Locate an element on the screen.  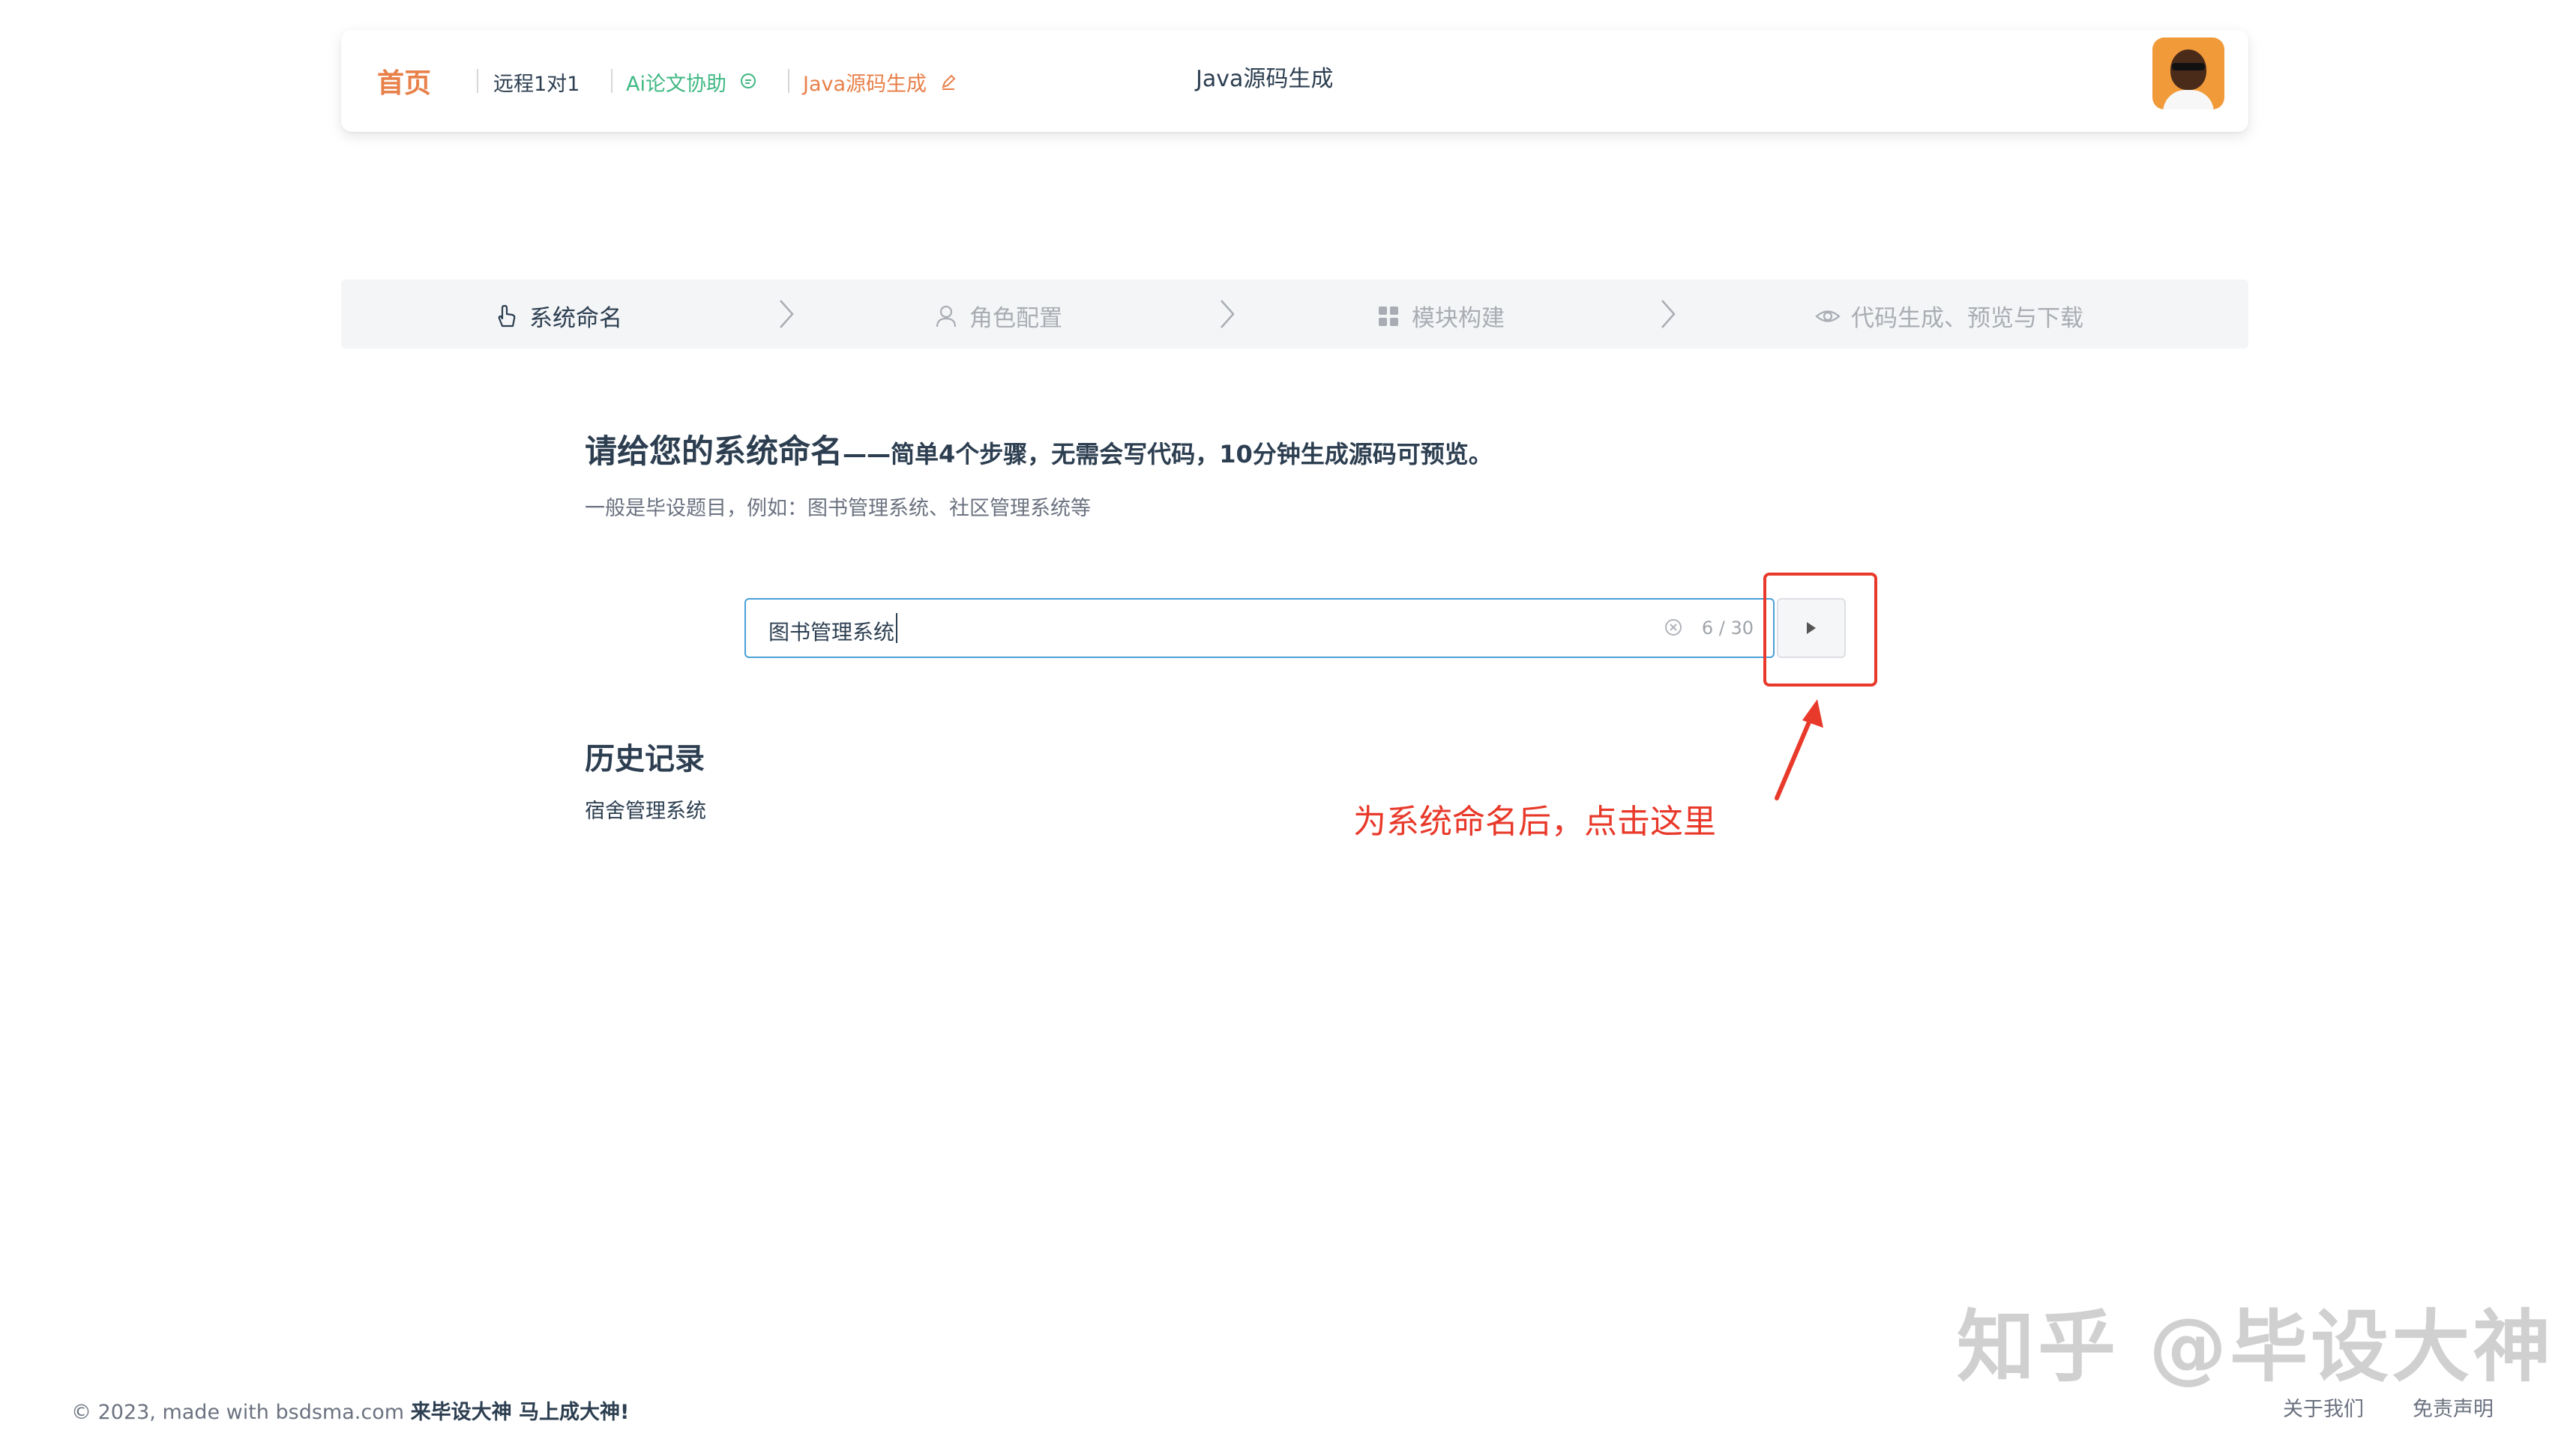
zhihu-watermark: 知乎 @毕设大神 is located at coordinates (2255, 1347).